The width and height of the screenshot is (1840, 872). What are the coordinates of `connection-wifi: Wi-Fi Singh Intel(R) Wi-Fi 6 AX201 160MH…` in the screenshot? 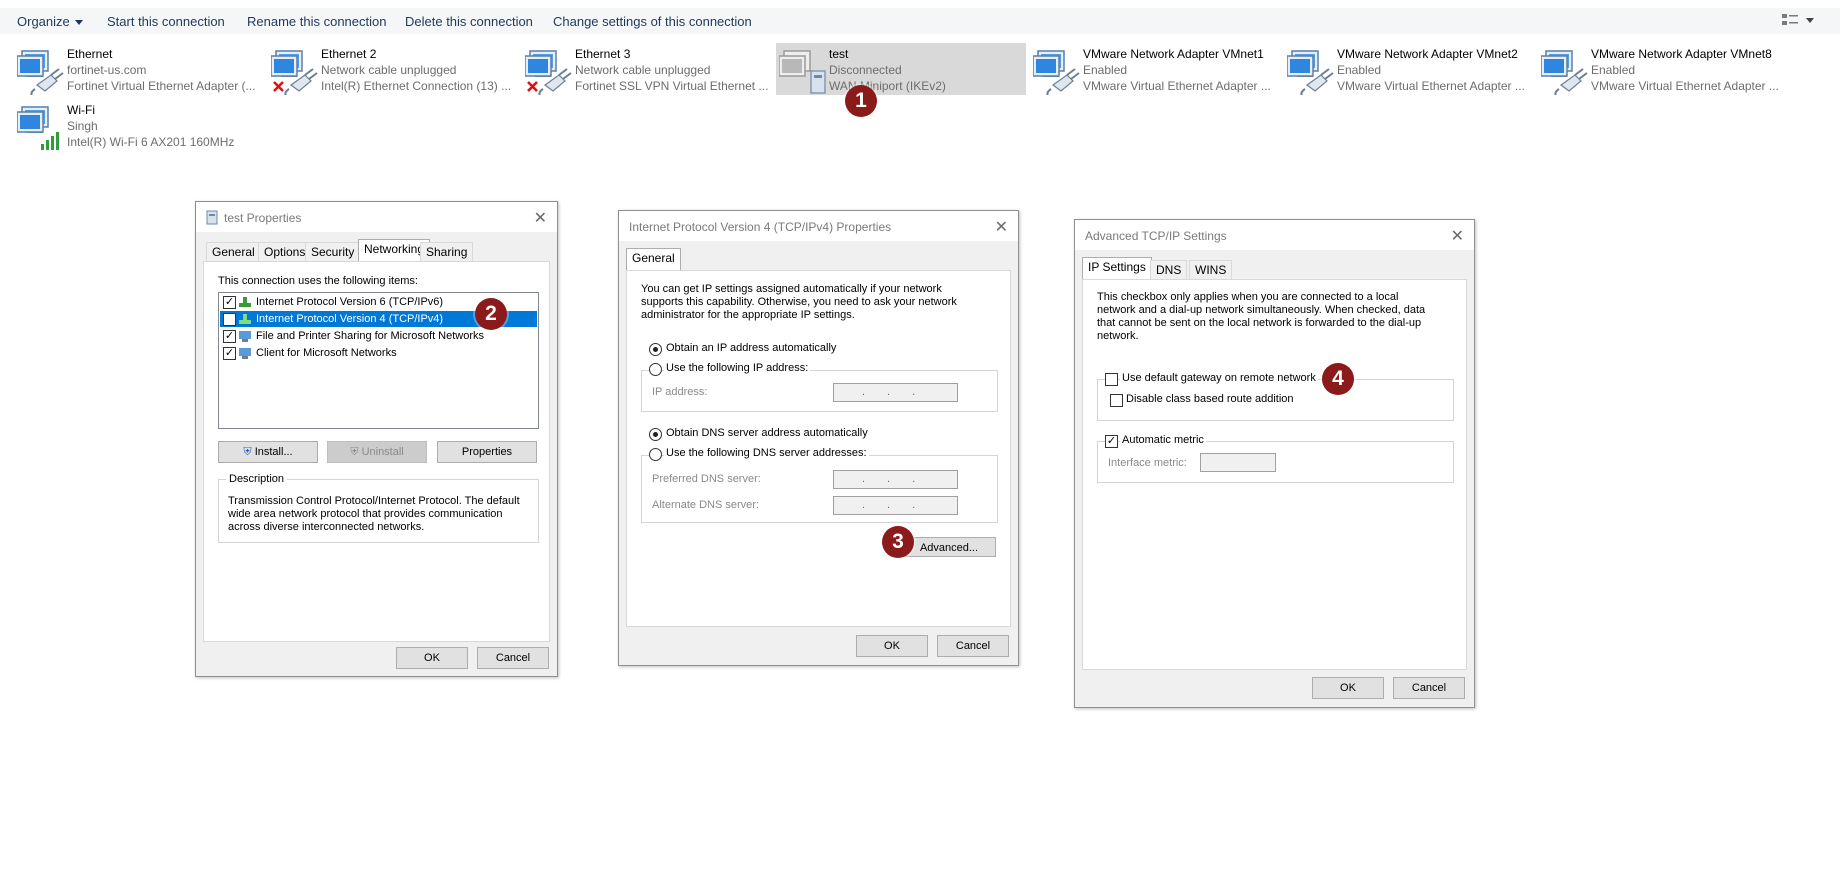 It's located at (139, 125).